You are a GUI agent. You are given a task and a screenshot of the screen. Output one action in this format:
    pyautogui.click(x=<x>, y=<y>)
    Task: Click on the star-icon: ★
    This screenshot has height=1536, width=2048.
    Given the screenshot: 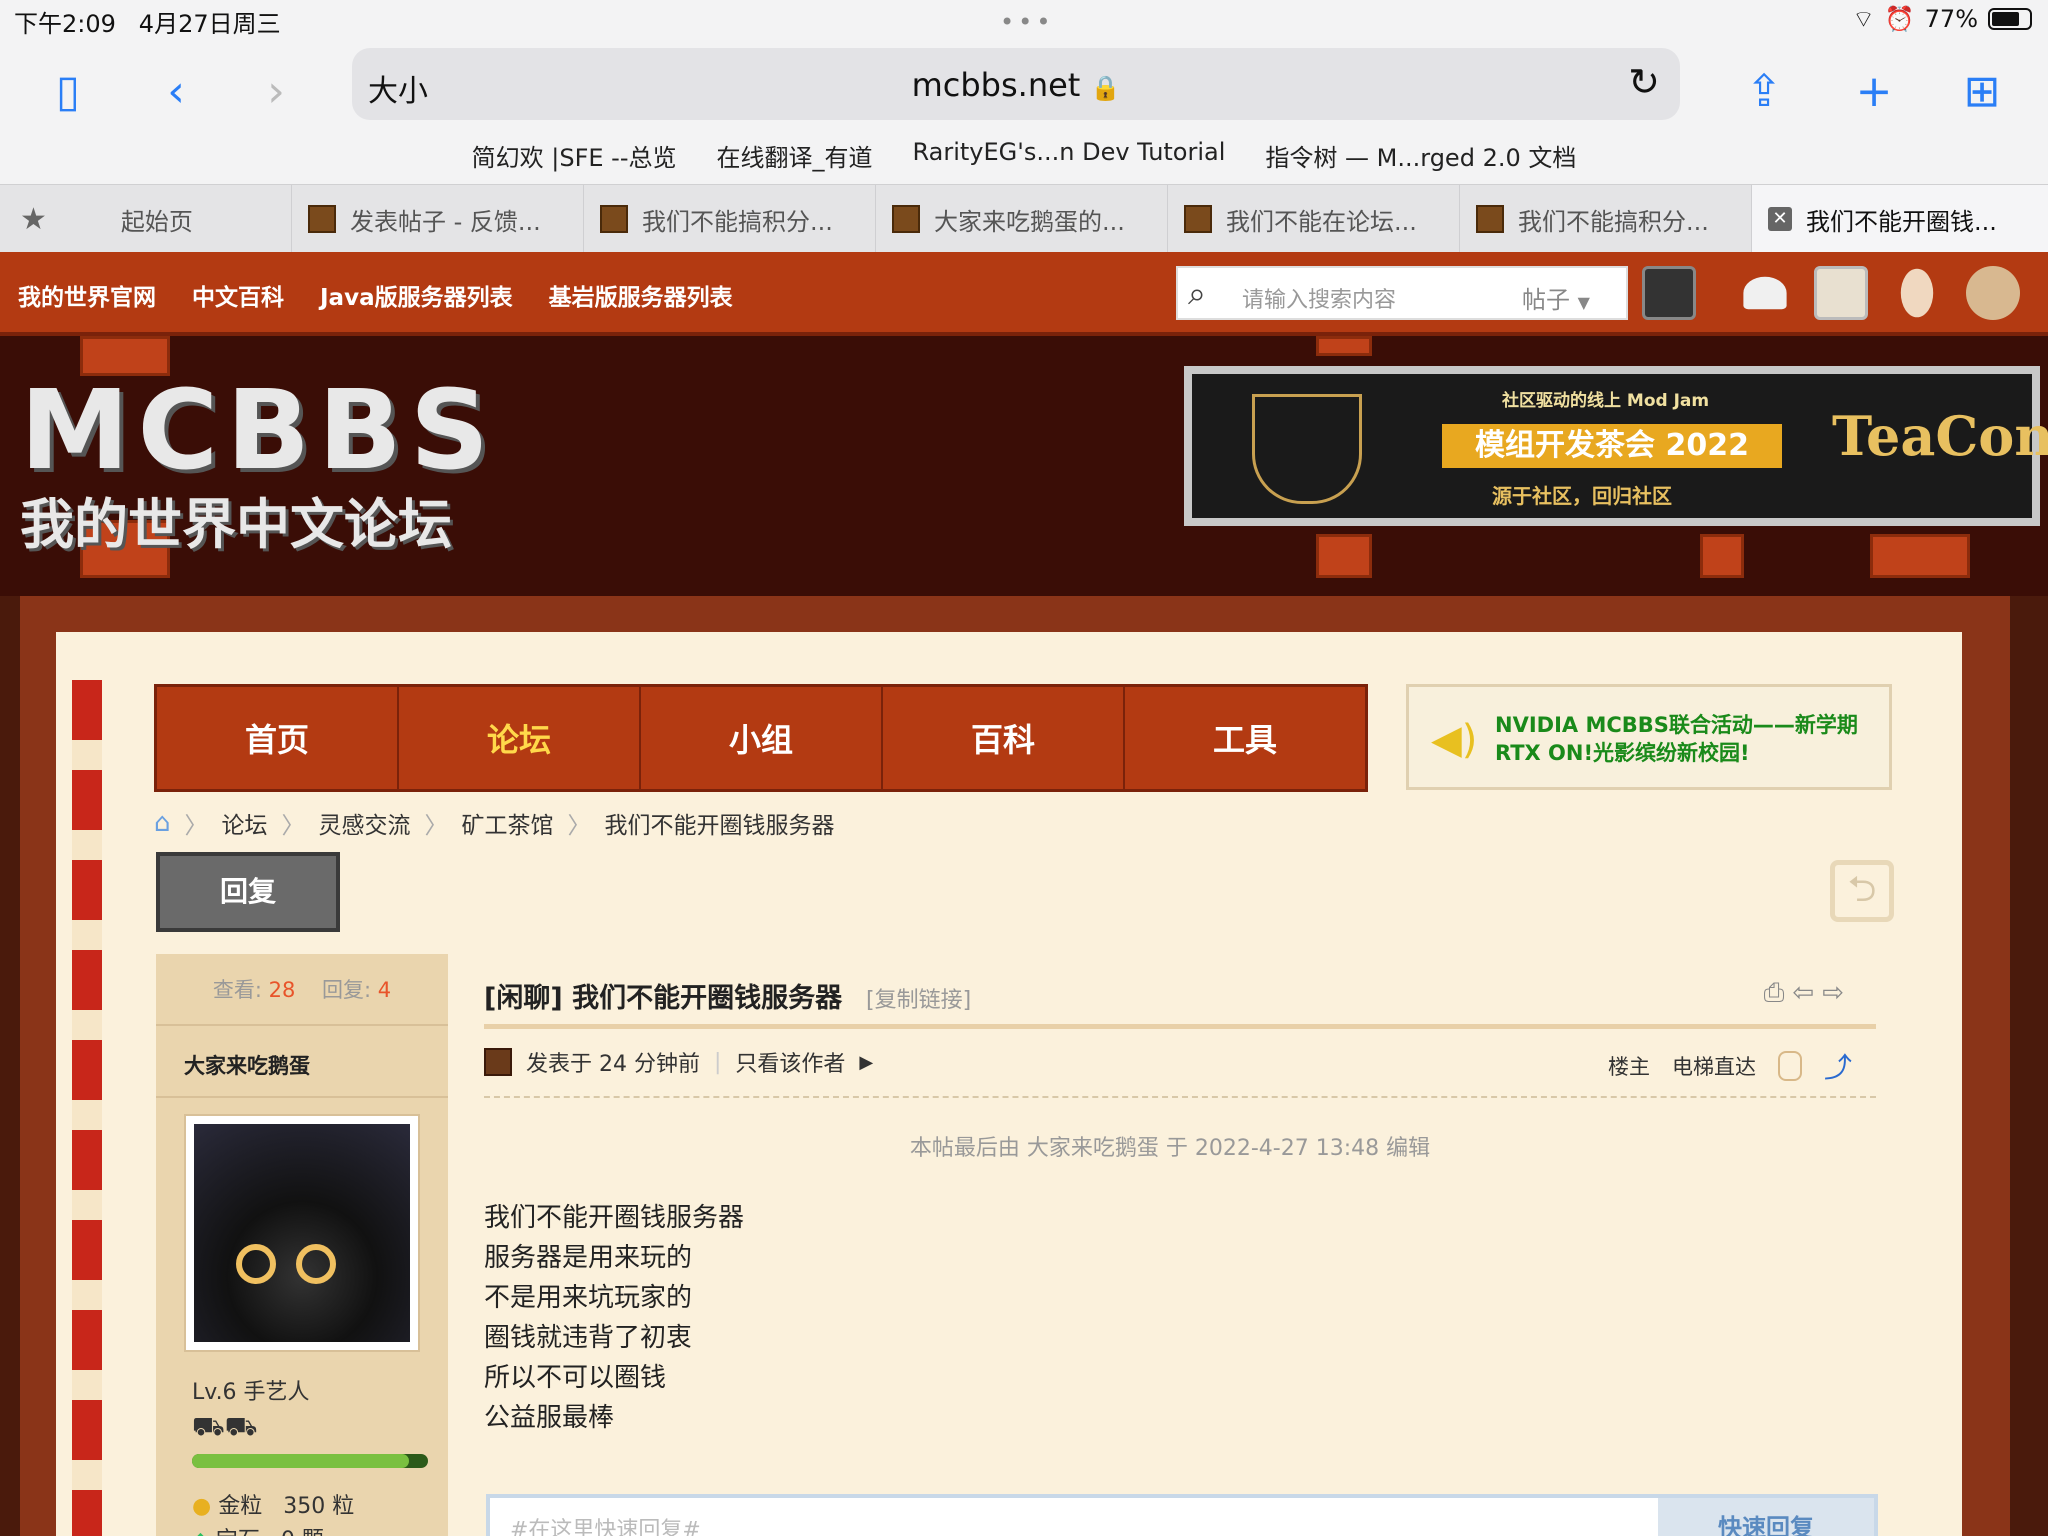 What is the action you would take?
    pyautogui.click(x=33, y=219)
    